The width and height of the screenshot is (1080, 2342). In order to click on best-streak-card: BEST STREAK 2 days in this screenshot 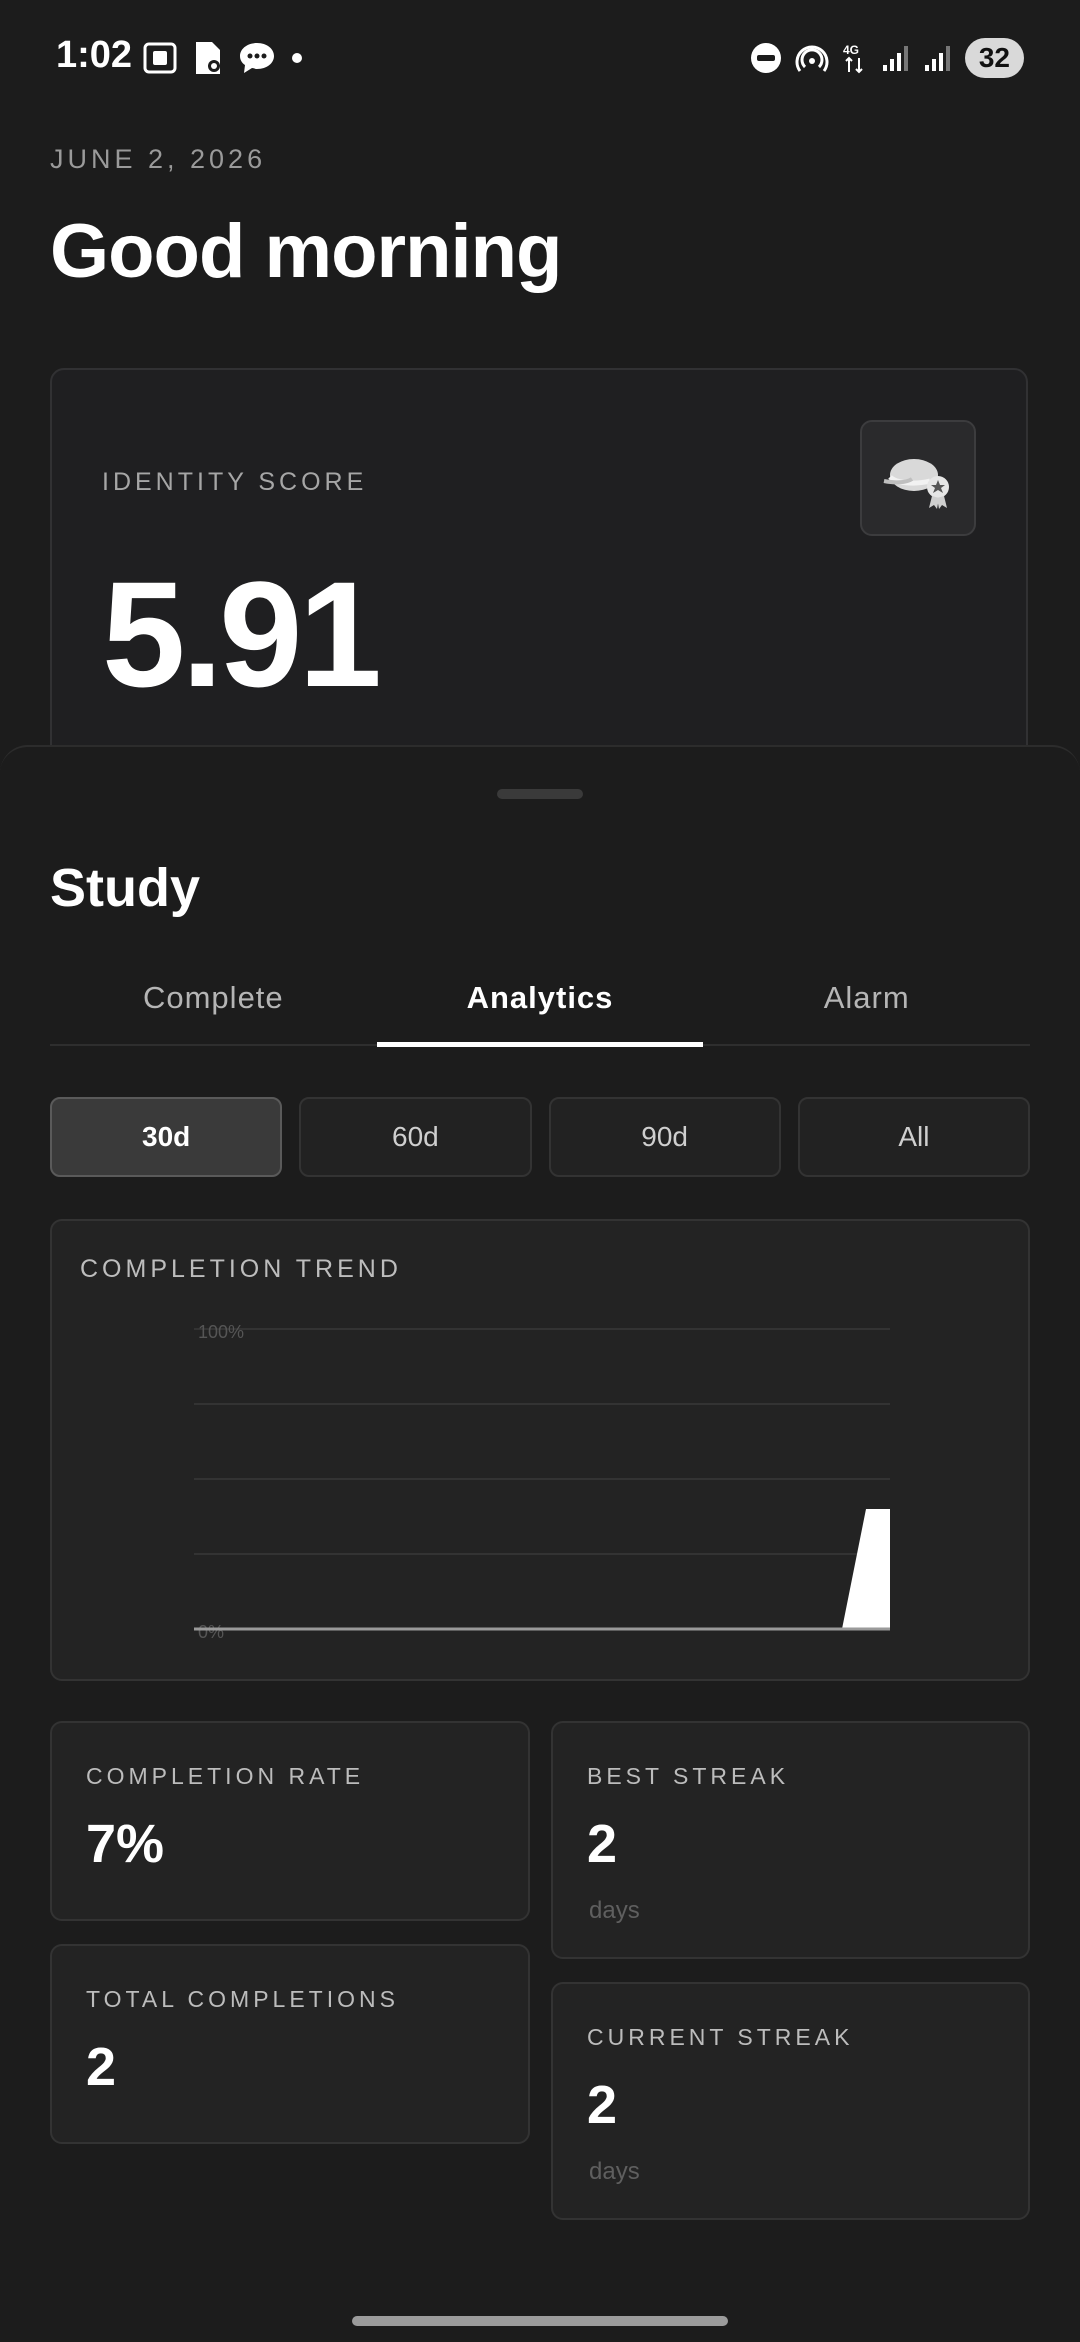, I will do `click(790, 1840)`.